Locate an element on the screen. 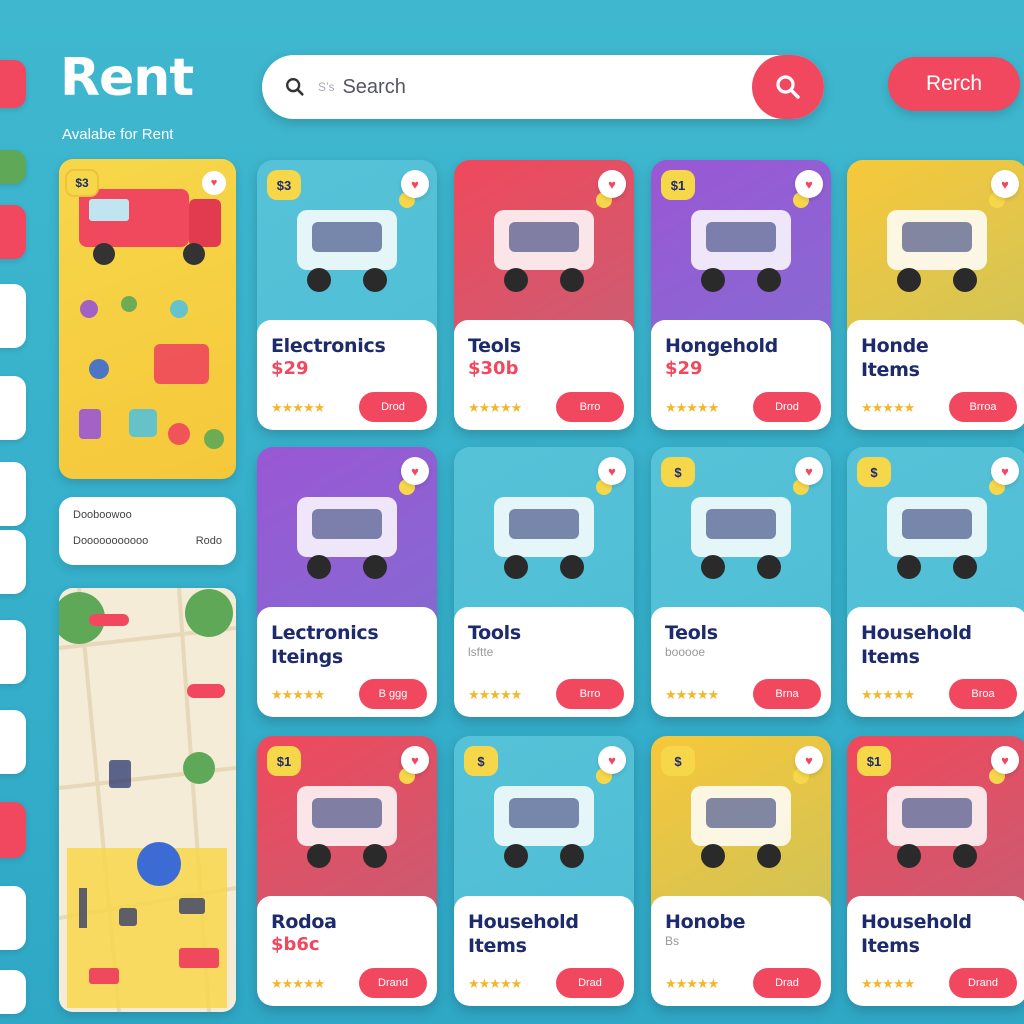  card-info: Electronics $29 ★★★★★ Drod is located at coordinates (347, 375).